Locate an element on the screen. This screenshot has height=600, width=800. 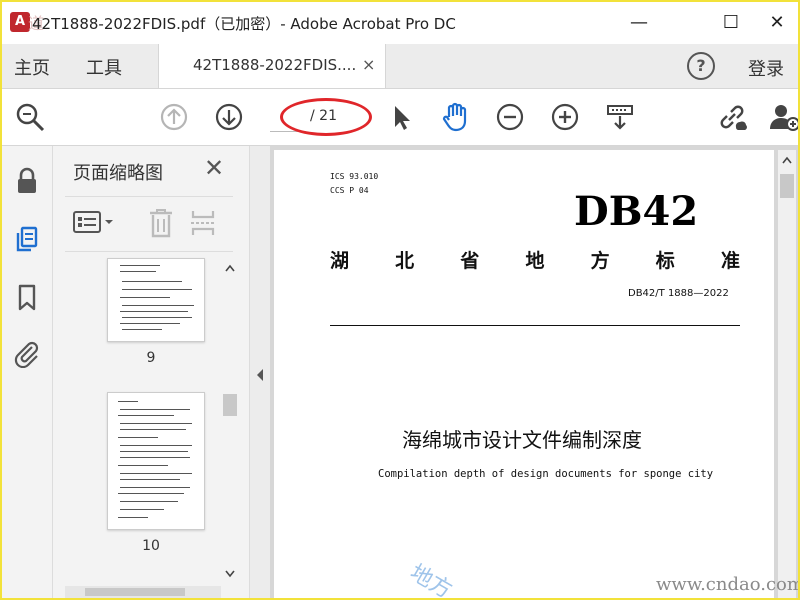
maximize-icon: ☐ is located at coordinates (731, 22).